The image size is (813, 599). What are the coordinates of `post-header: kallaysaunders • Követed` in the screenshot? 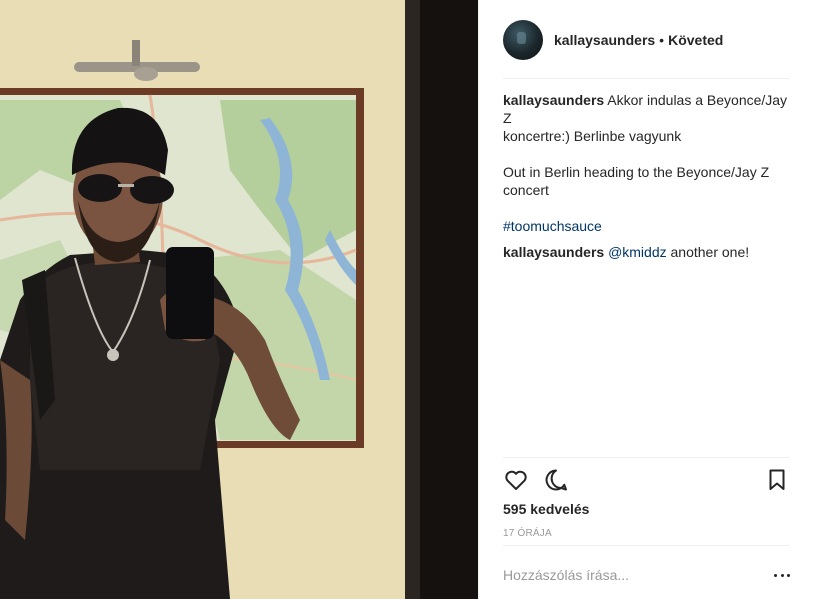 It's located at (613, 40).